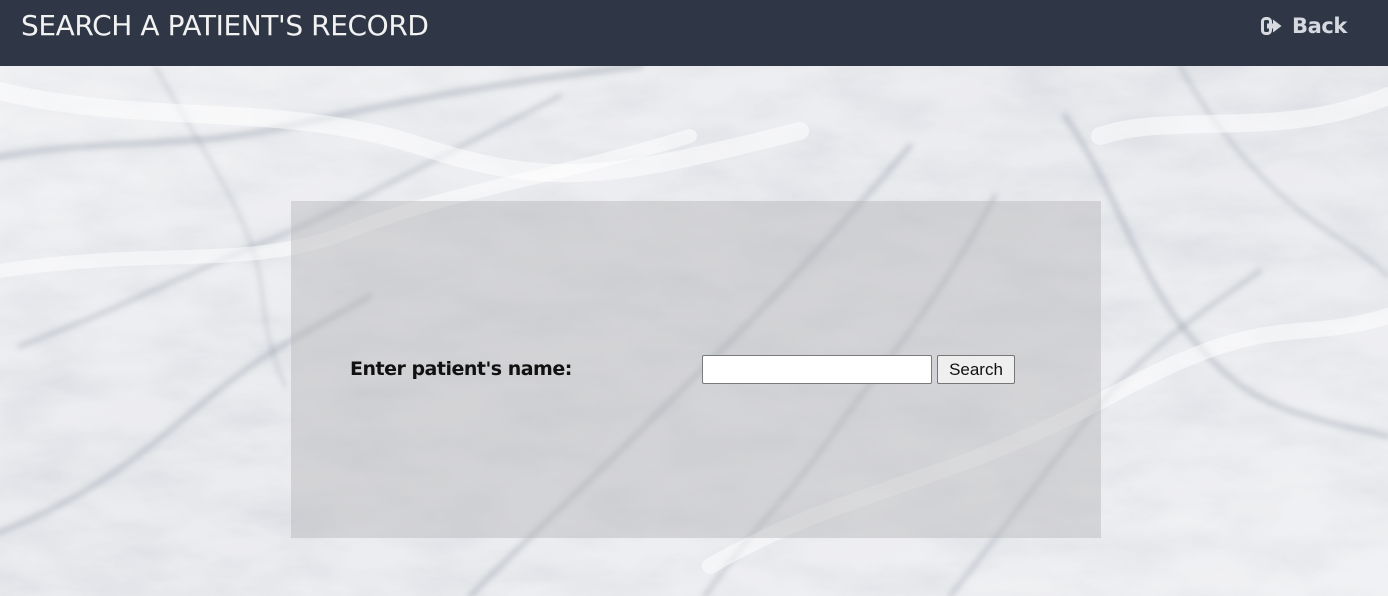  I want to click on sign-out-icon, so click(1272, 26).